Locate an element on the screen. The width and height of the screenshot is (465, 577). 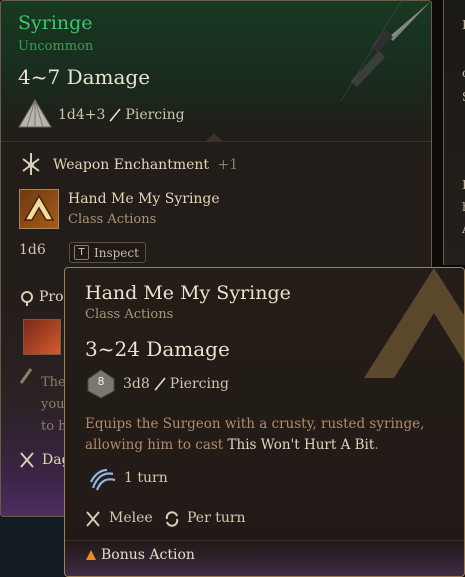
tooltip-subtitle: Class Actions is located at coordinates (129, 314).